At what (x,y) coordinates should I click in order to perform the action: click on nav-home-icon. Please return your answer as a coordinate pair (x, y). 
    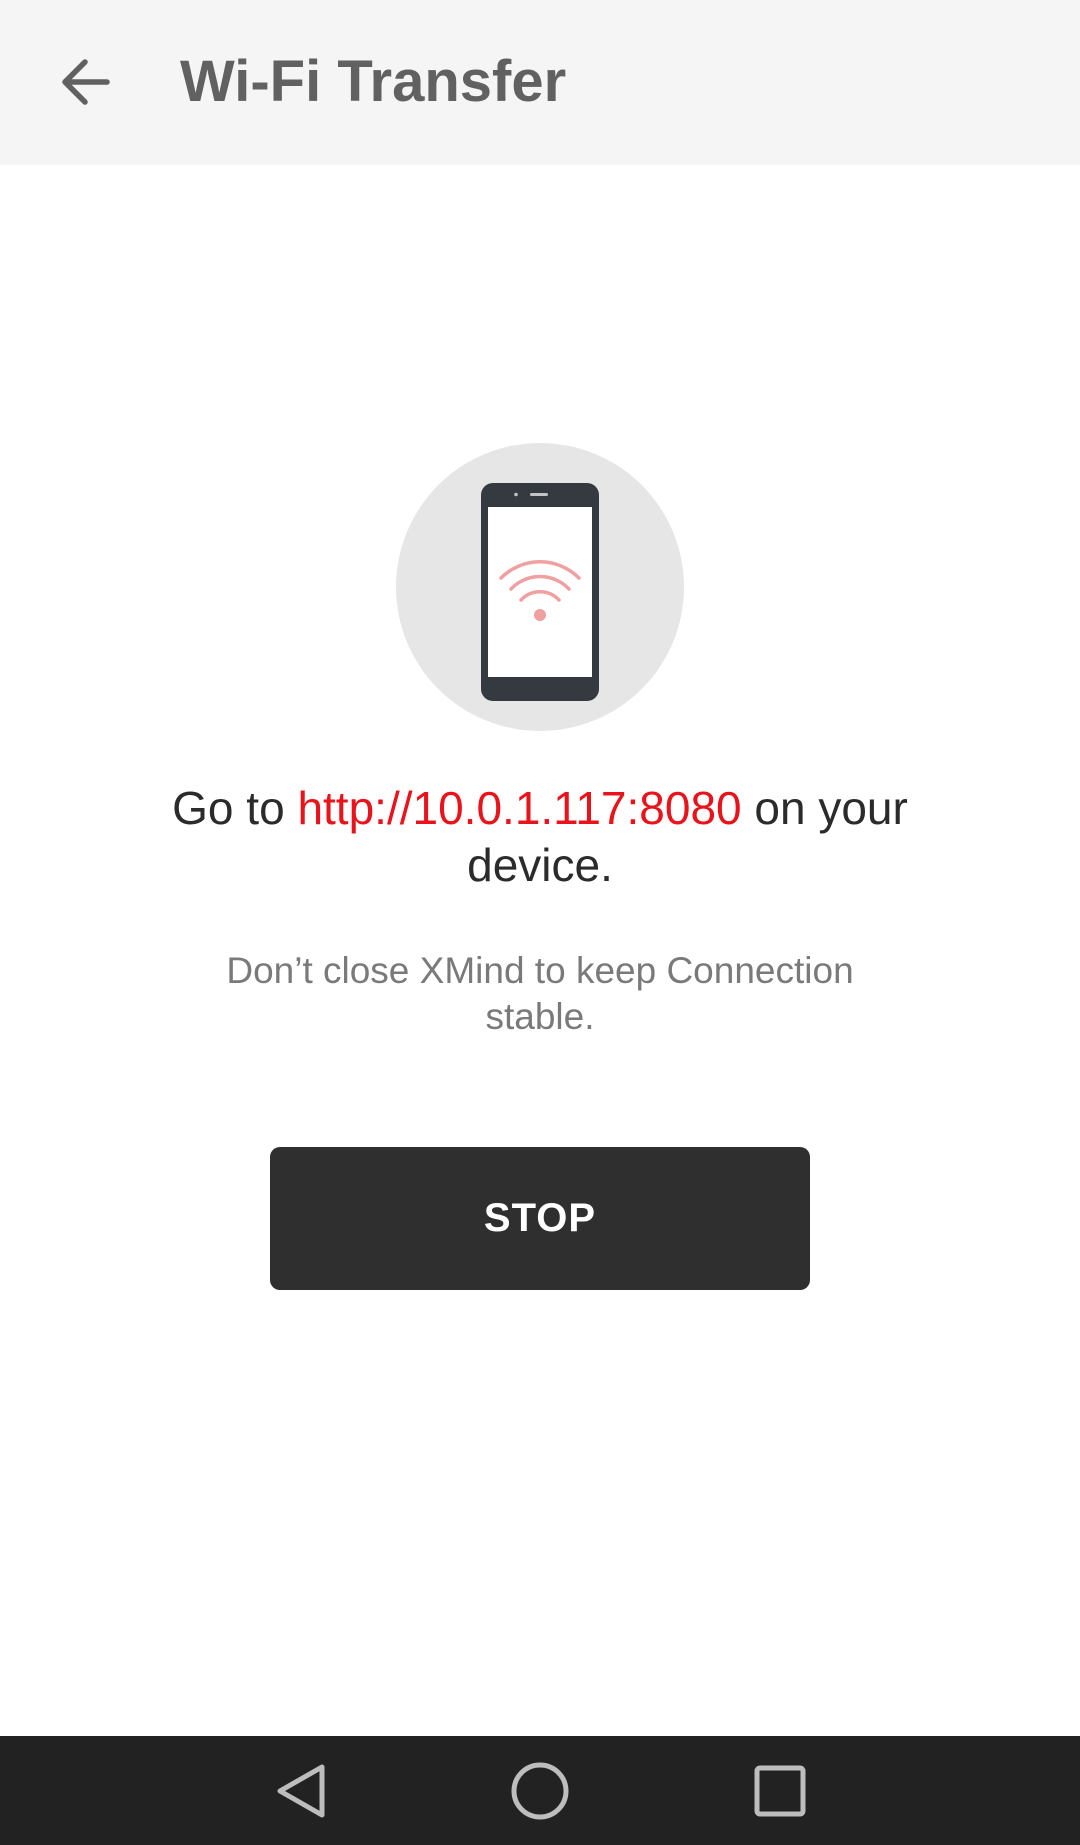
    Looking at the image, I should click on (540, 1790).